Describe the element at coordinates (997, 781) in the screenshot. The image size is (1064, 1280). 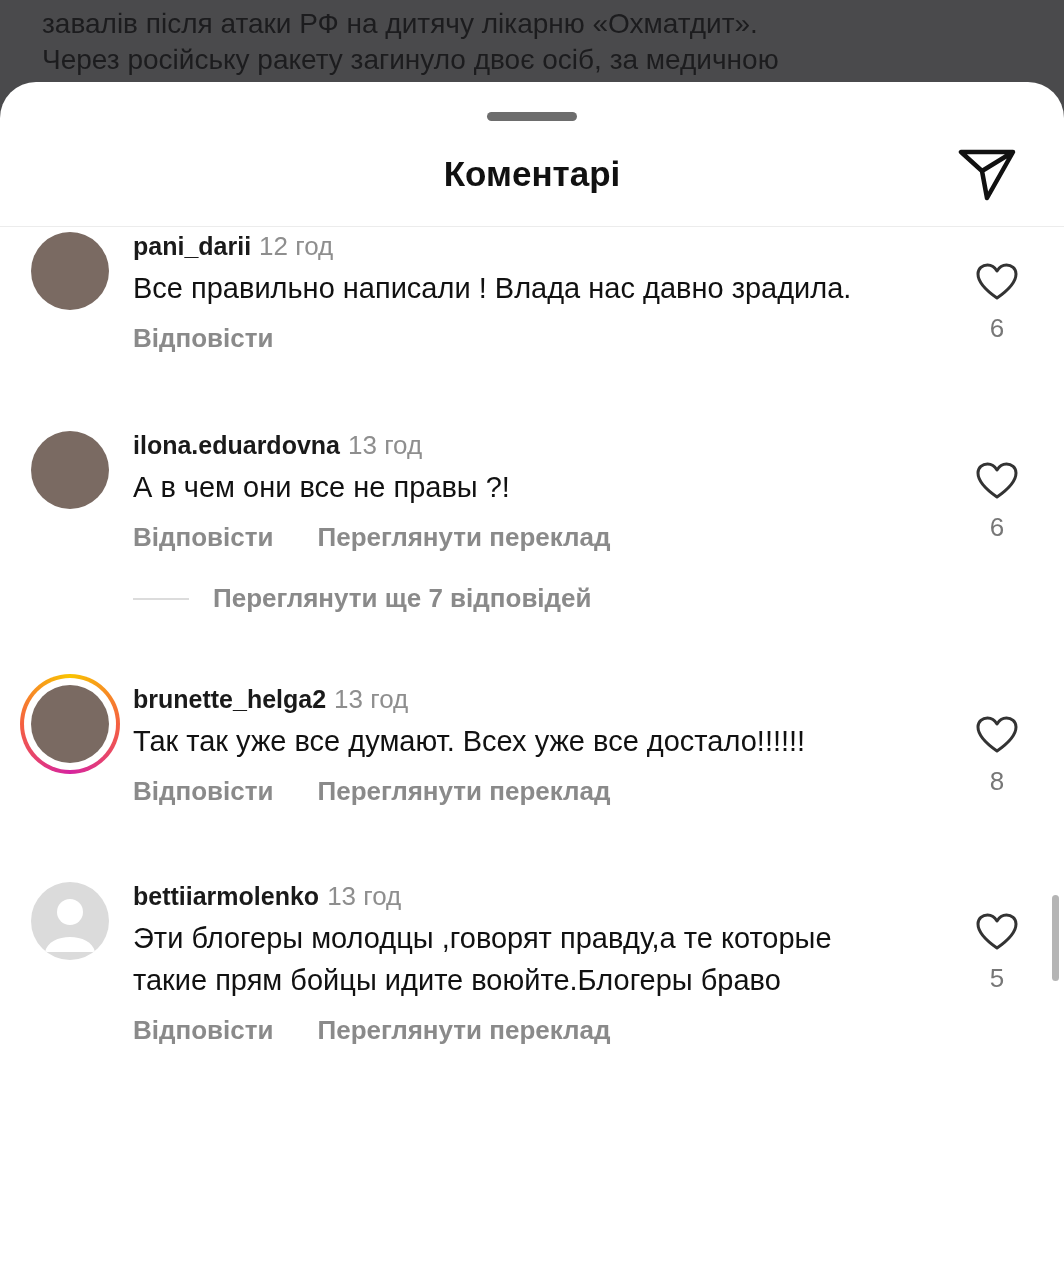
I see `like-count: 8` at that location.